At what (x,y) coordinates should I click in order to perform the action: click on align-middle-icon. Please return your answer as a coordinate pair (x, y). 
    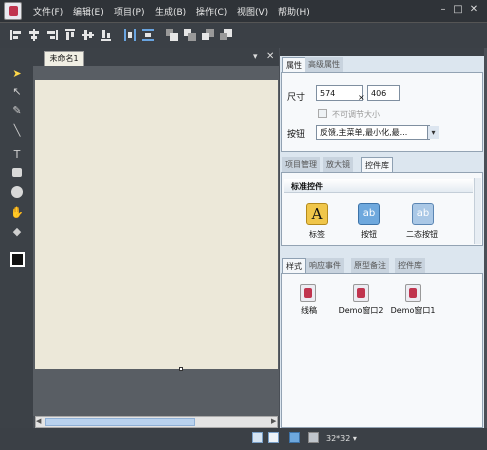
    Looking at the image, I should click on (88, 35).